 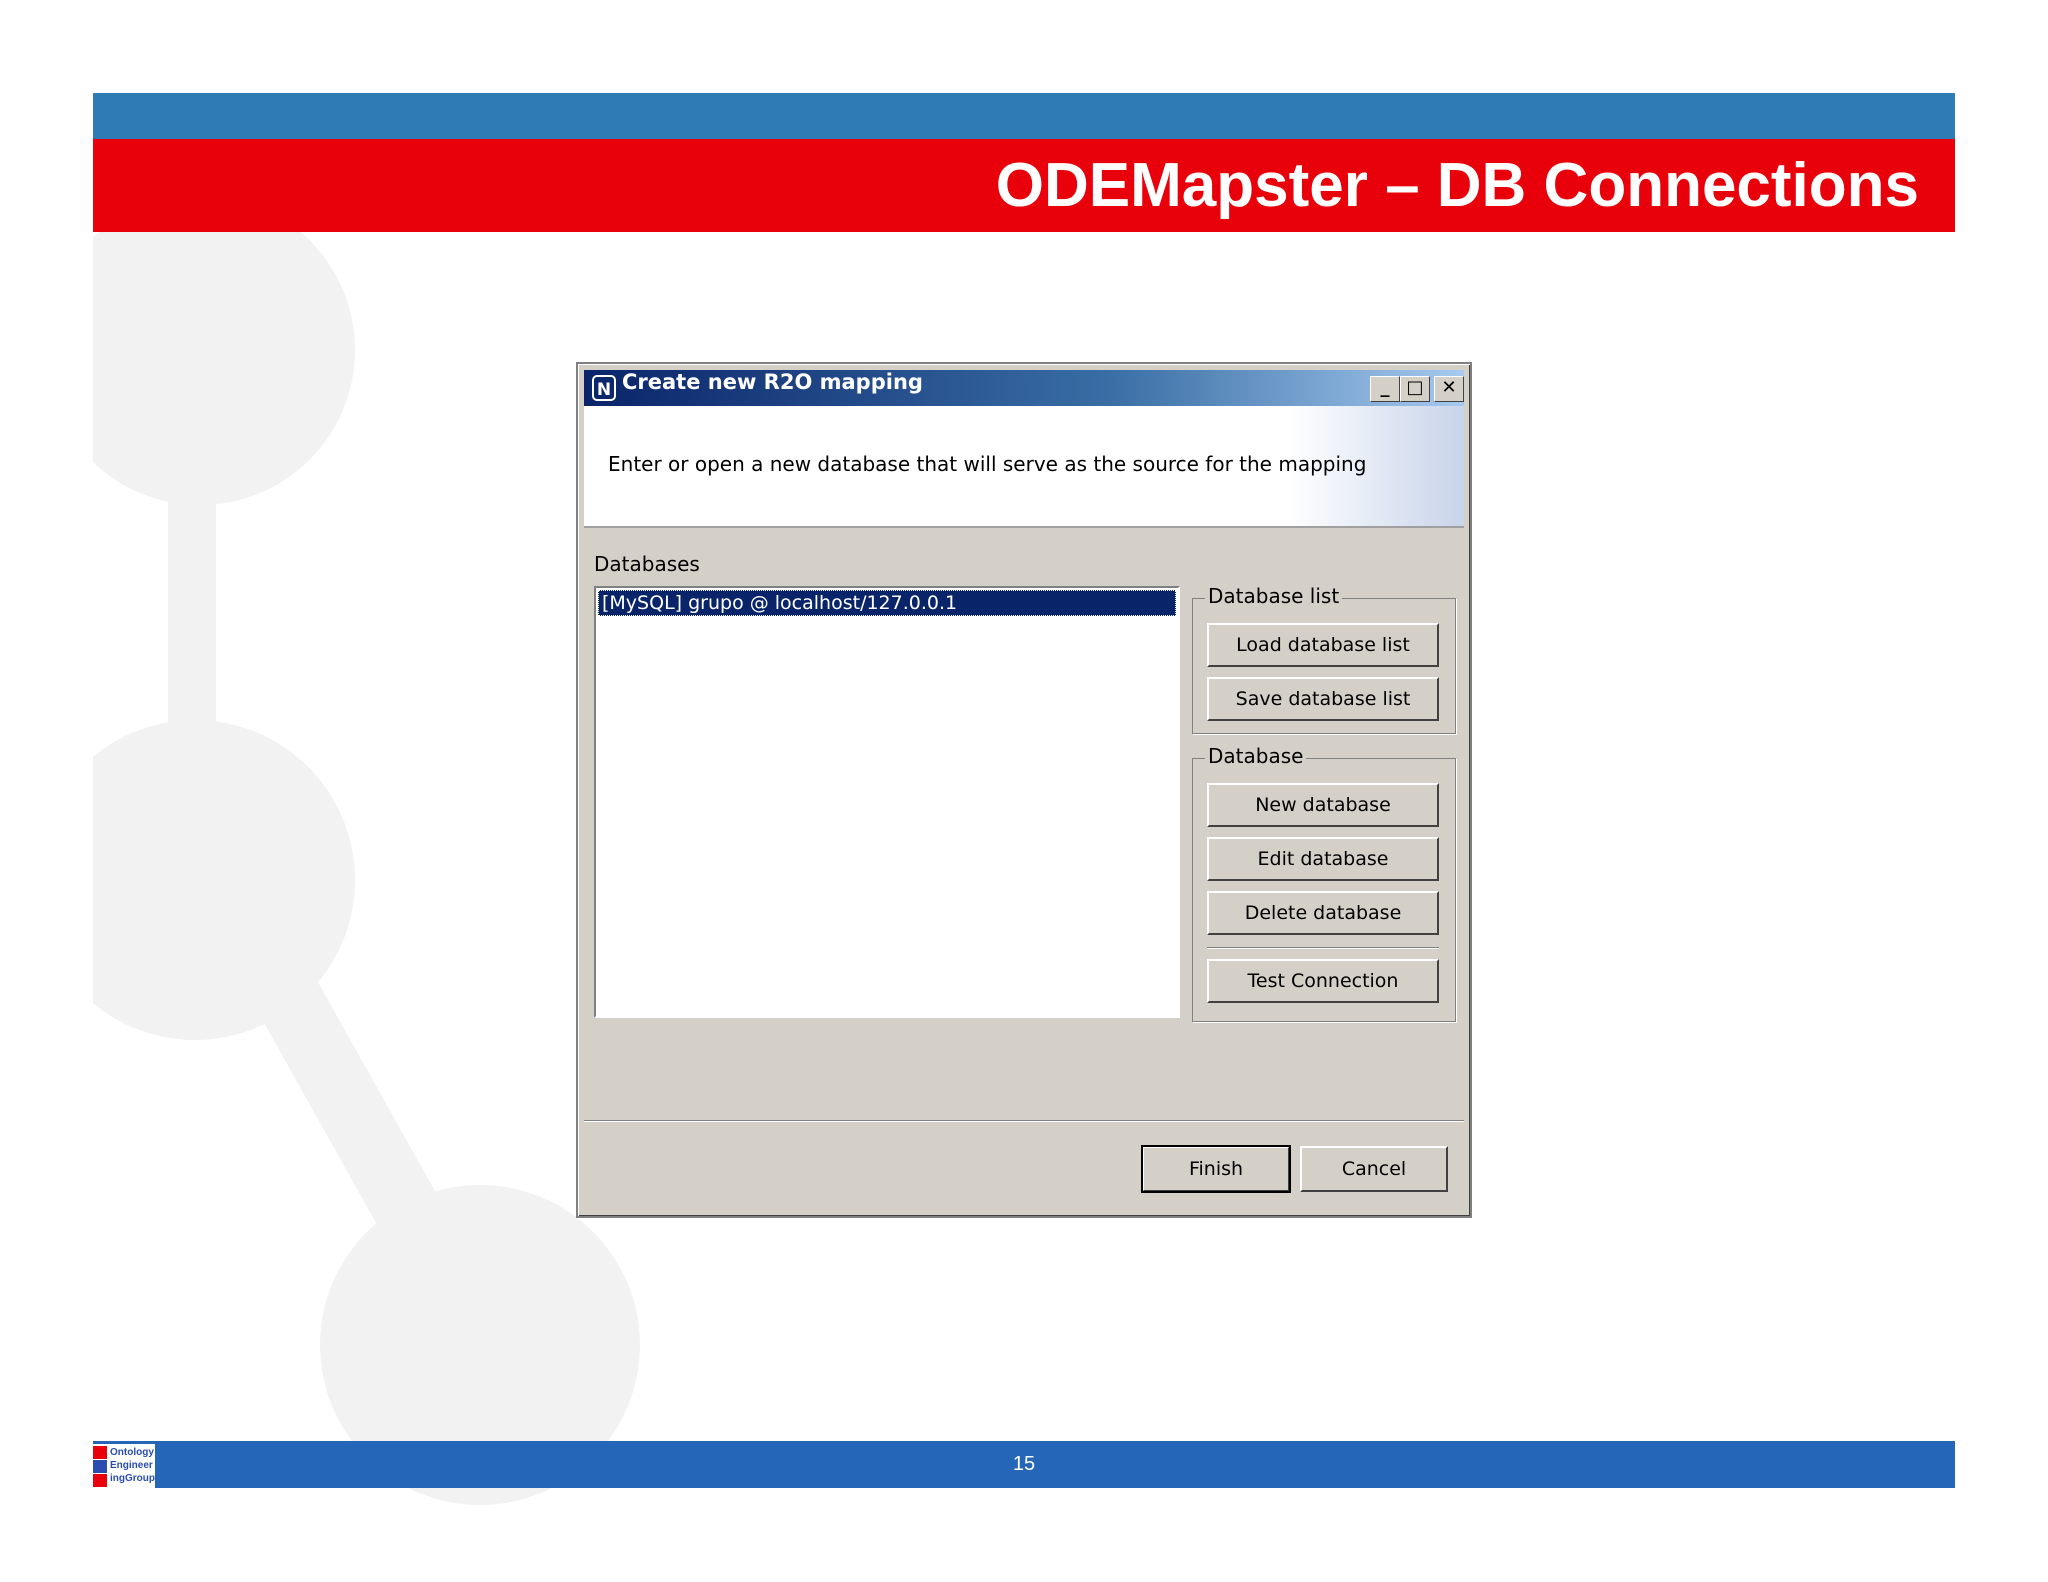 I want to click on page-number: 15, so click(x=1024, y=1464).